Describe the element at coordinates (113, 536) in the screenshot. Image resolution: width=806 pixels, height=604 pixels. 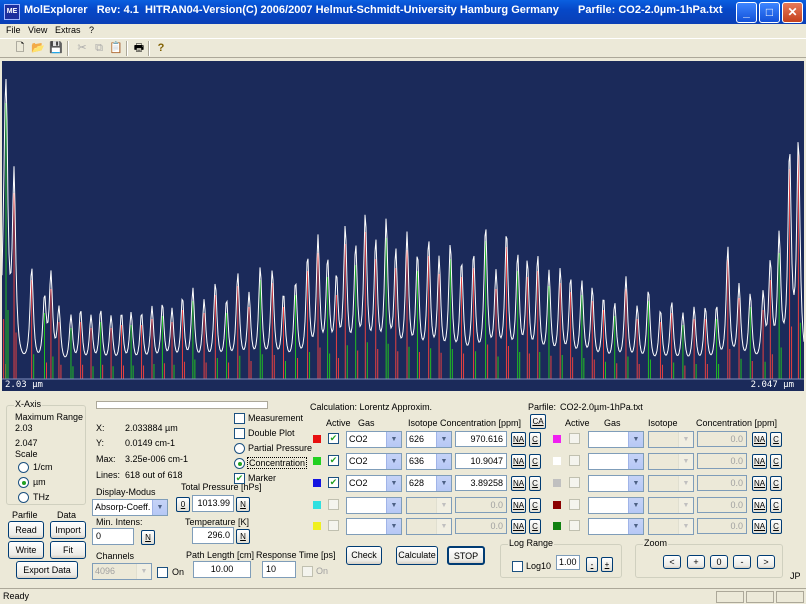
I see `min-intens-input: 0` at that location.